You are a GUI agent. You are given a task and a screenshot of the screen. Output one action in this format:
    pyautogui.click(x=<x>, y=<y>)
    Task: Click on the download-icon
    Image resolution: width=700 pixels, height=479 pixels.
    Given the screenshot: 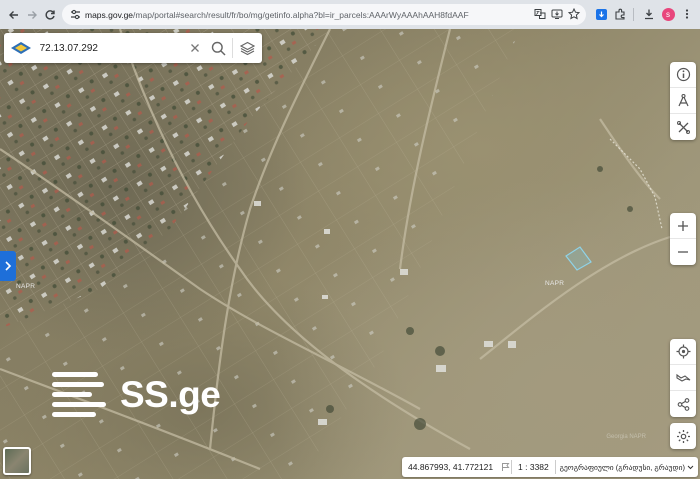 What is the action you would take?
    pyautogui.click(x=649, y=14)
    